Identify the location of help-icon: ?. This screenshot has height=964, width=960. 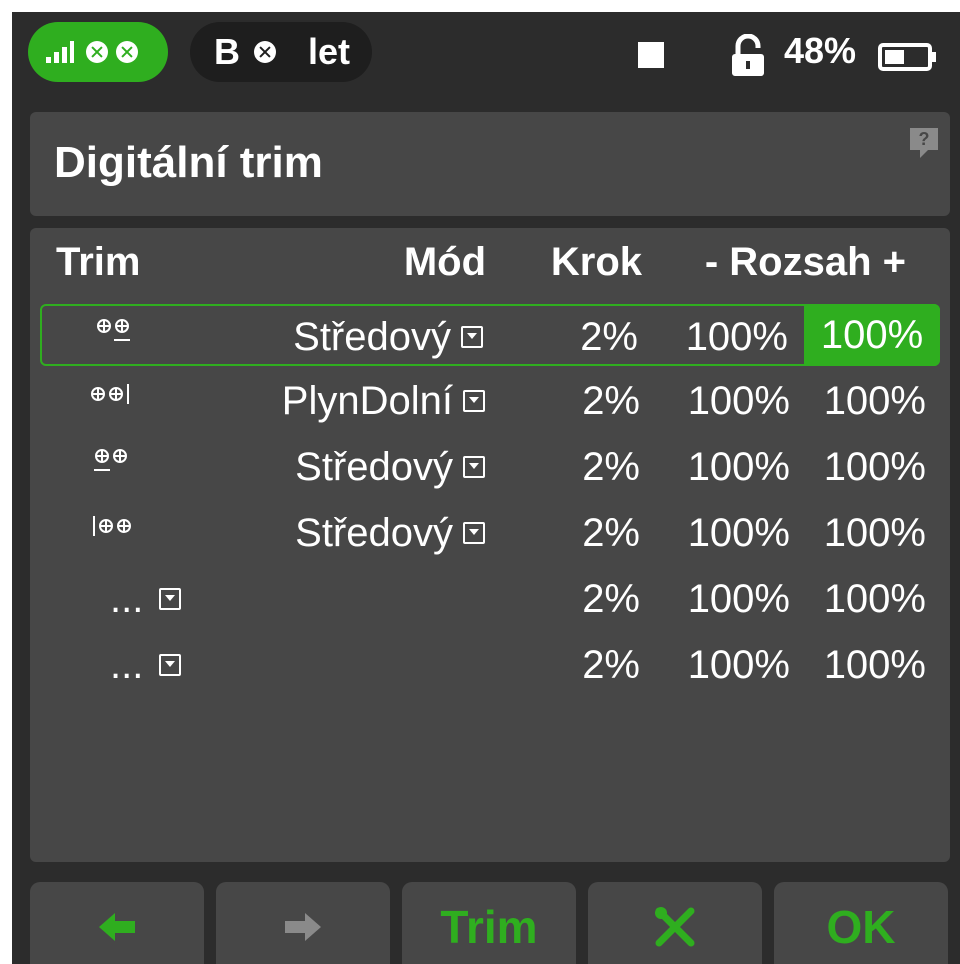
(924, 142).